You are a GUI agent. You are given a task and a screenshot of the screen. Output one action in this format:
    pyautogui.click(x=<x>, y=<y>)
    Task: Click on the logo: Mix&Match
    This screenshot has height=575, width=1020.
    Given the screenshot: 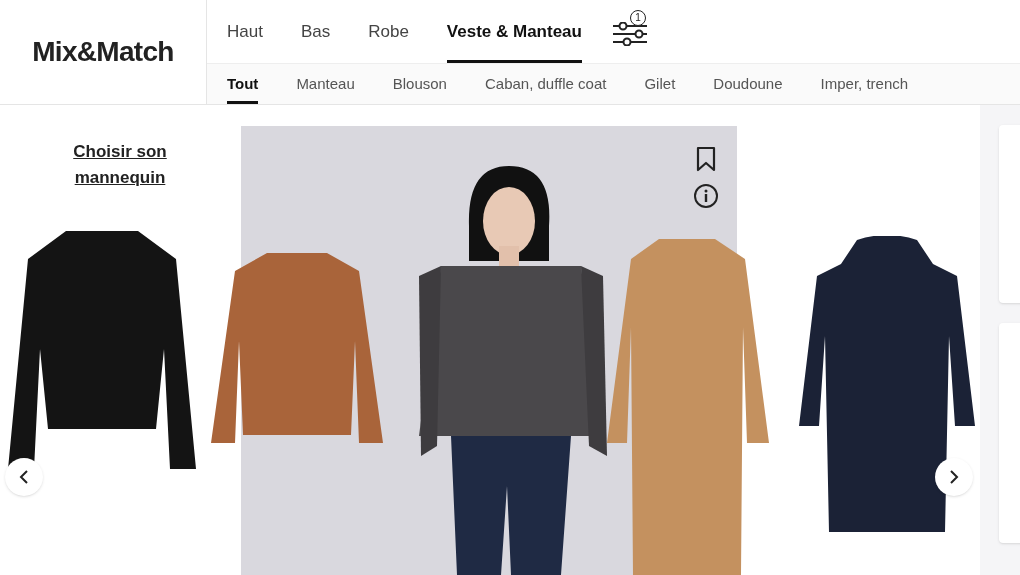 What is the action you would take?
    pyautogui.click(x=103, y=52)
    